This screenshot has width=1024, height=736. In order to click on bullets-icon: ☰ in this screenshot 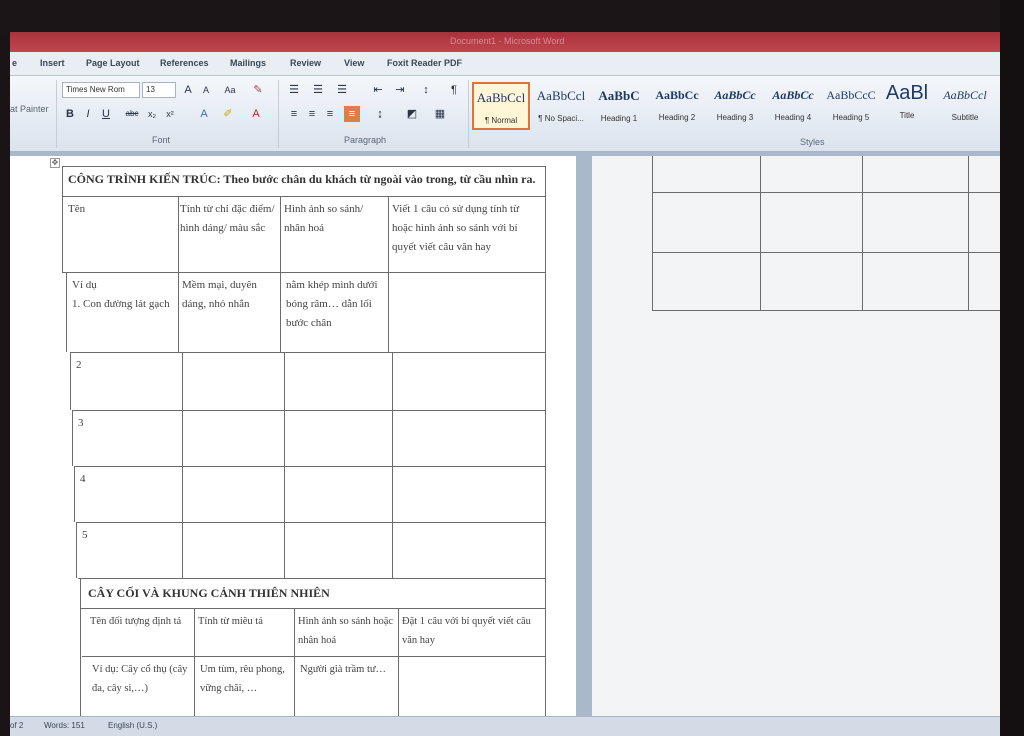, I will do `click(294, 90)`.